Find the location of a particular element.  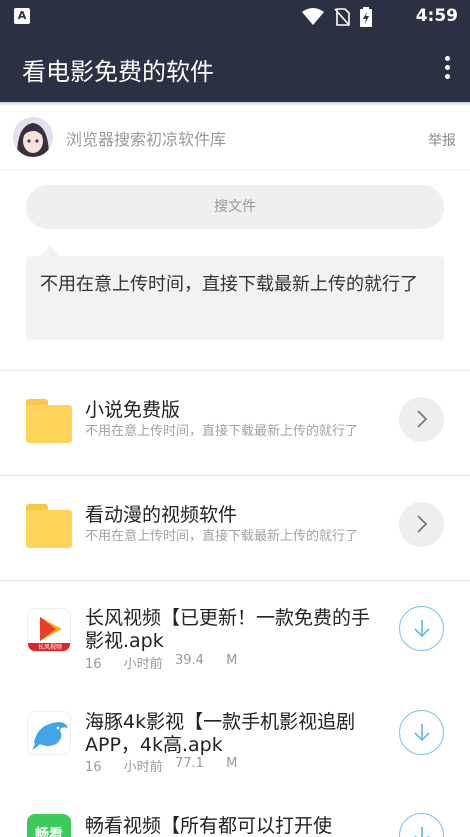

notification-app-icon: A is located at coordinates (22, 16).